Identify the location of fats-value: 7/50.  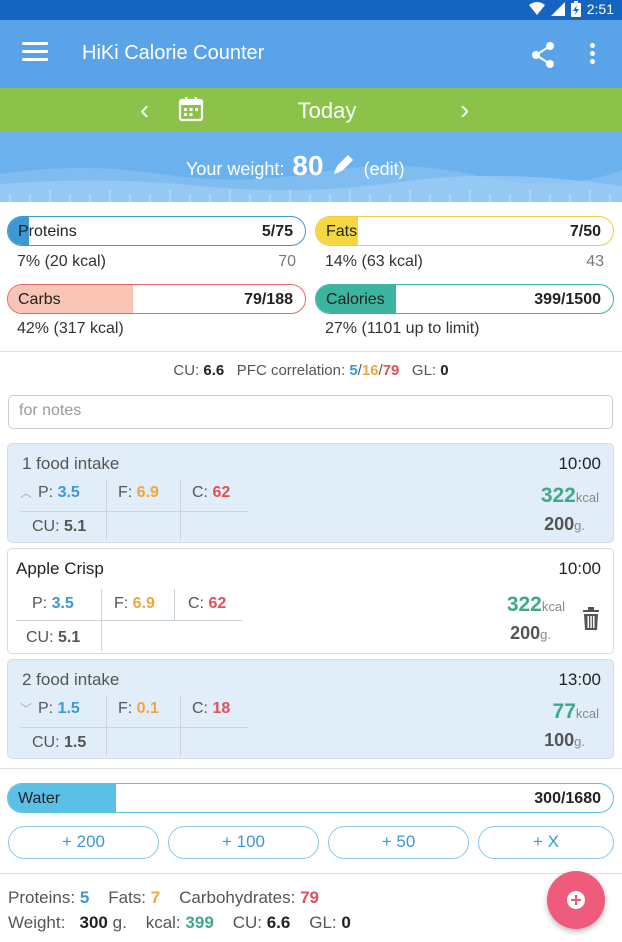
(585, 231).